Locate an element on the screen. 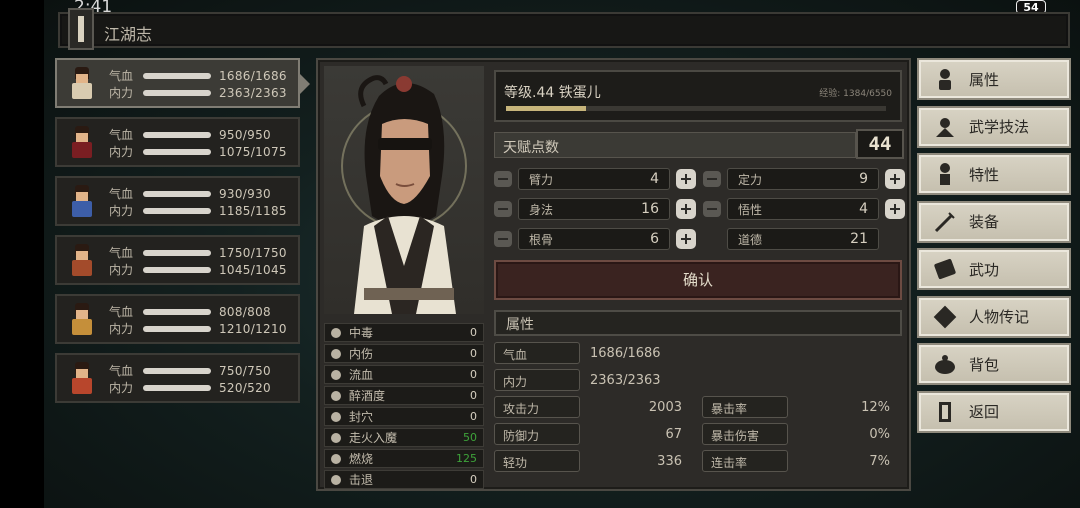 Image resolution: width=1080 pixels, height=508 pixels. menu-biography-button: 人物传记 is located at coordinates (994, 316).